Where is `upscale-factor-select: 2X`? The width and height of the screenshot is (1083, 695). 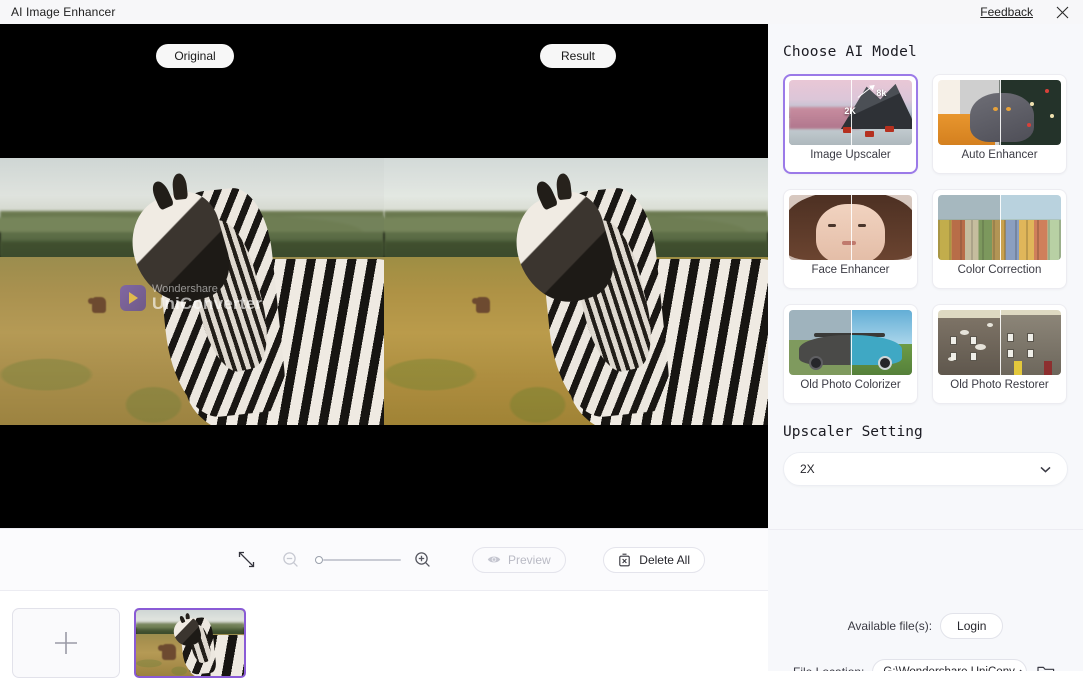
upscale-factor-select: 2X is located at coordinates (925, 469).